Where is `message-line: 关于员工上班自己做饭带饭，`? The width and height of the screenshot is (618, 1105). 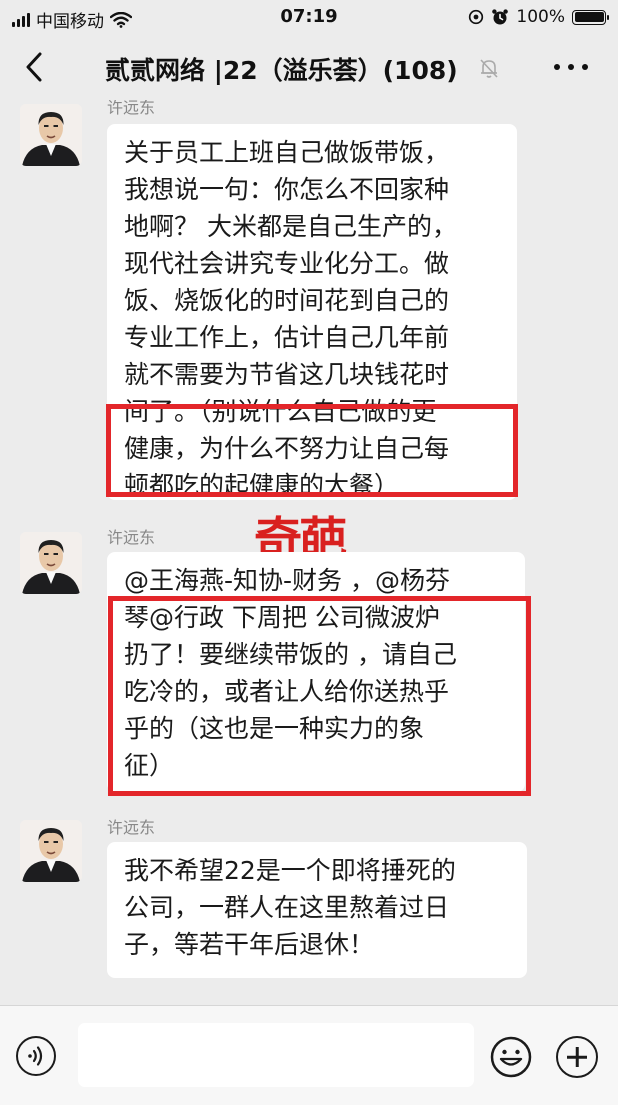 message-line: 关于员工上班自己做饭带饭， is located at coordinates (287, 152).